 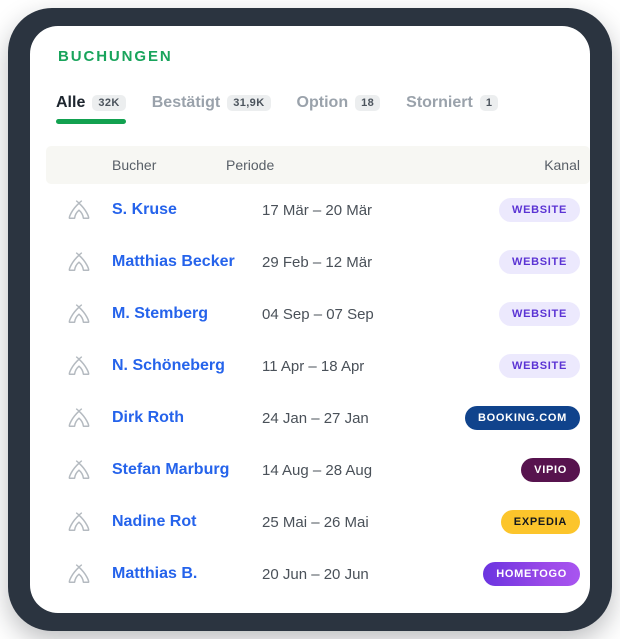 I want to click on channel-cell: HOMETOGO, so click(x=518, y=574).